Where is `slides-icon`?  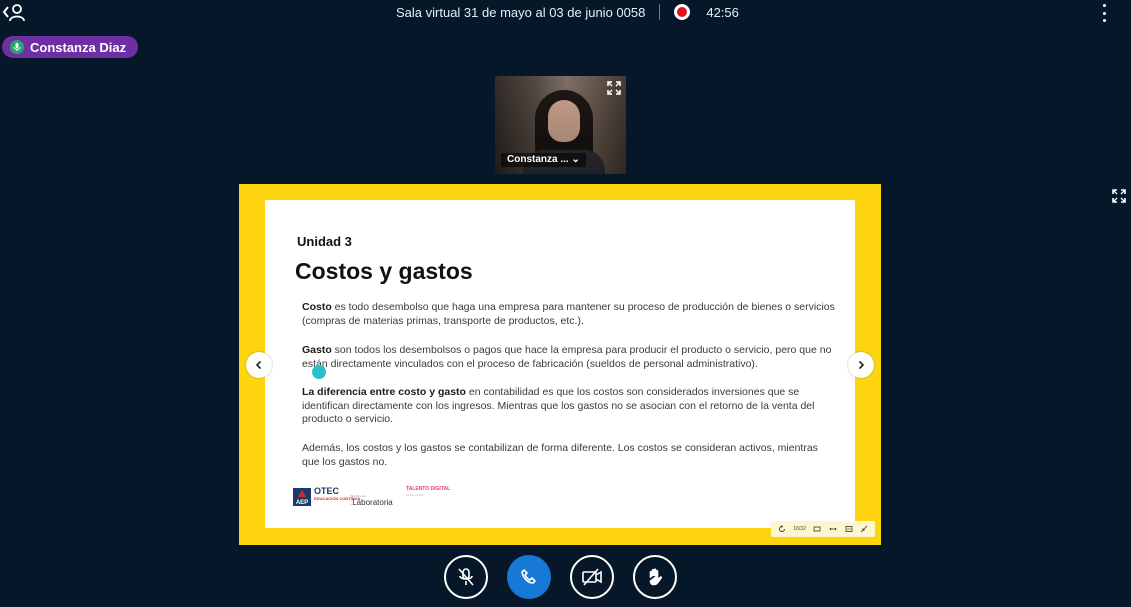 slides-icon is located at coordinates (817, 529).